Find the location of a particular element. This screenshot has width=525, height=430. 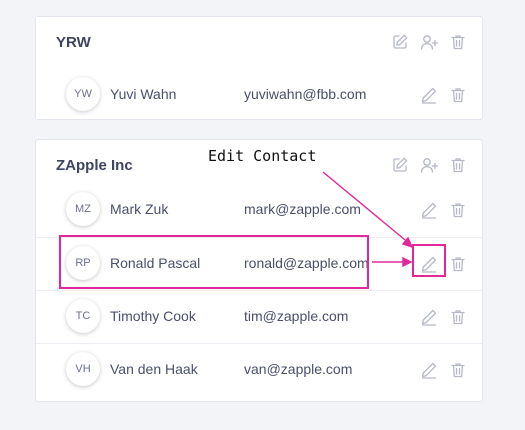

contact-name: Timothy Cook is located at coordinates (153, 316).